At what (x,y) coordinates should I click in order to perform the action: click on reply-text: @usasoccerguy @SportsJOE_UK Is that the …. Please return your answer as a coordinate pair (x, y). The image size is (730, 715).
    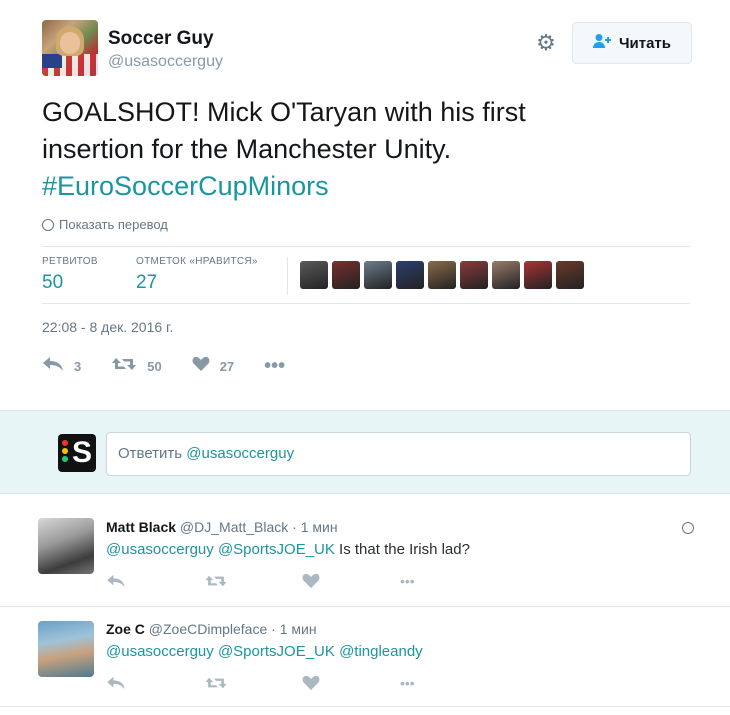
    Looking at the image, I should click on (288, 549).